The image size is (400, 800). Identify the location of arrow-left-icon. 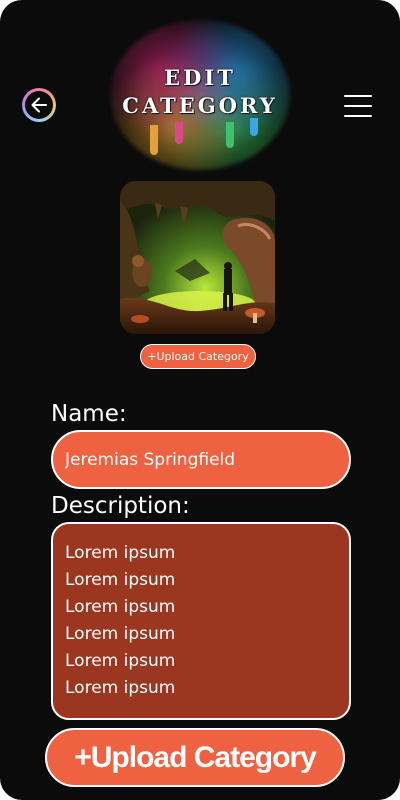
(39, 105).